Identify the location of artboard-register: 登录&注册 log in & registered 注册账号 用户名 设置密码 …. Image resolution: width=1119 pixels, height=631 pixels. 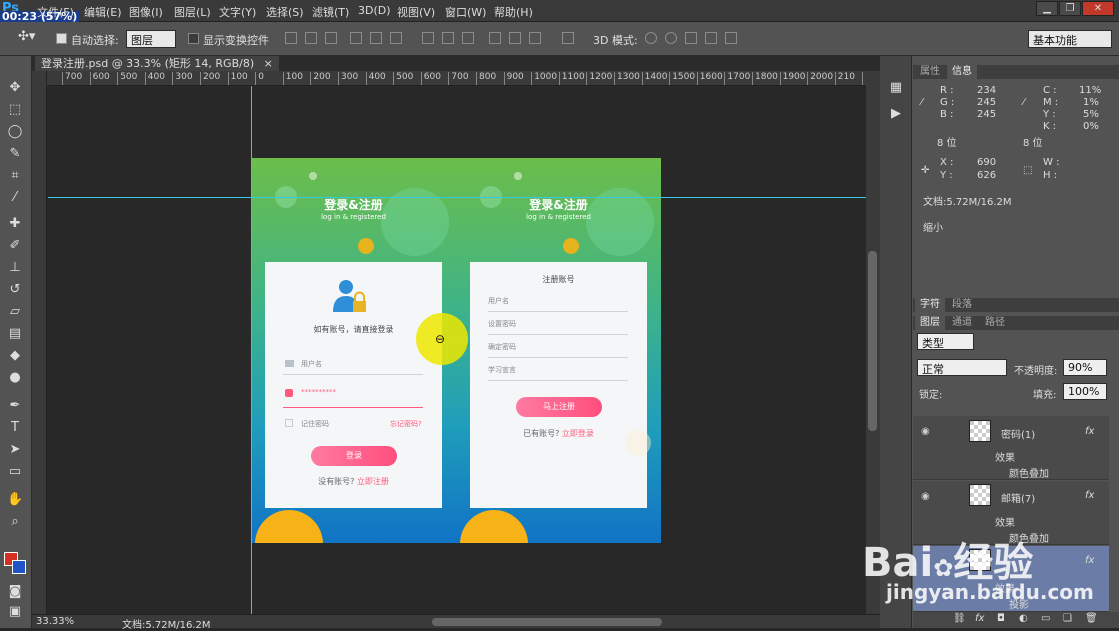
(558, 350).